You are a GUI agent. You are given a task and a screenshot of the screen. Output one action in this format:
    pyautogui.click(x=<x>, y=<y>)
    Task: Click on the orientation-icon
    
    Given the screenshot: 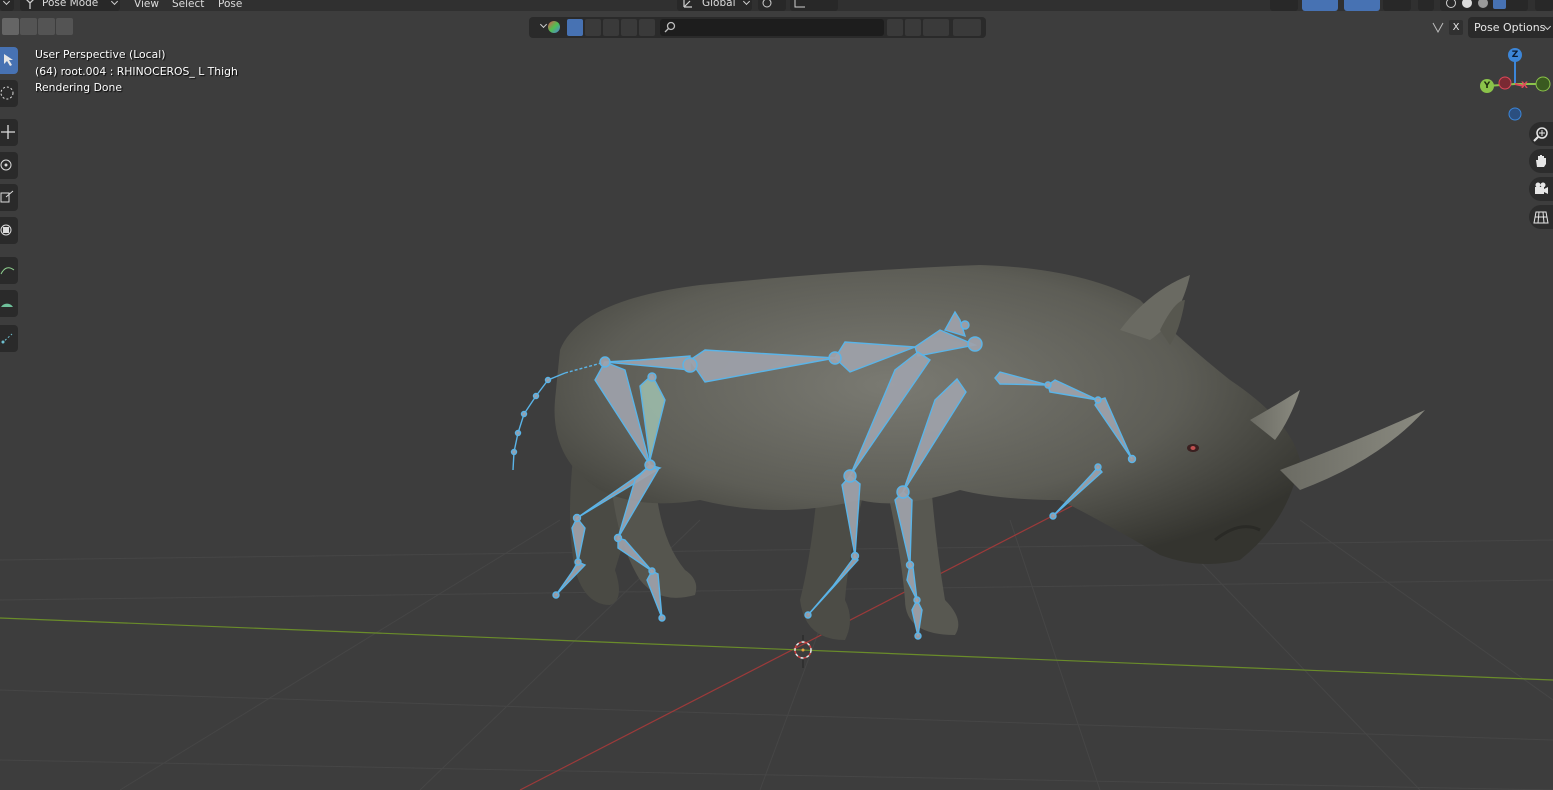 What is the action you would take?
    pyautogui.click(x=687, y=4)
    